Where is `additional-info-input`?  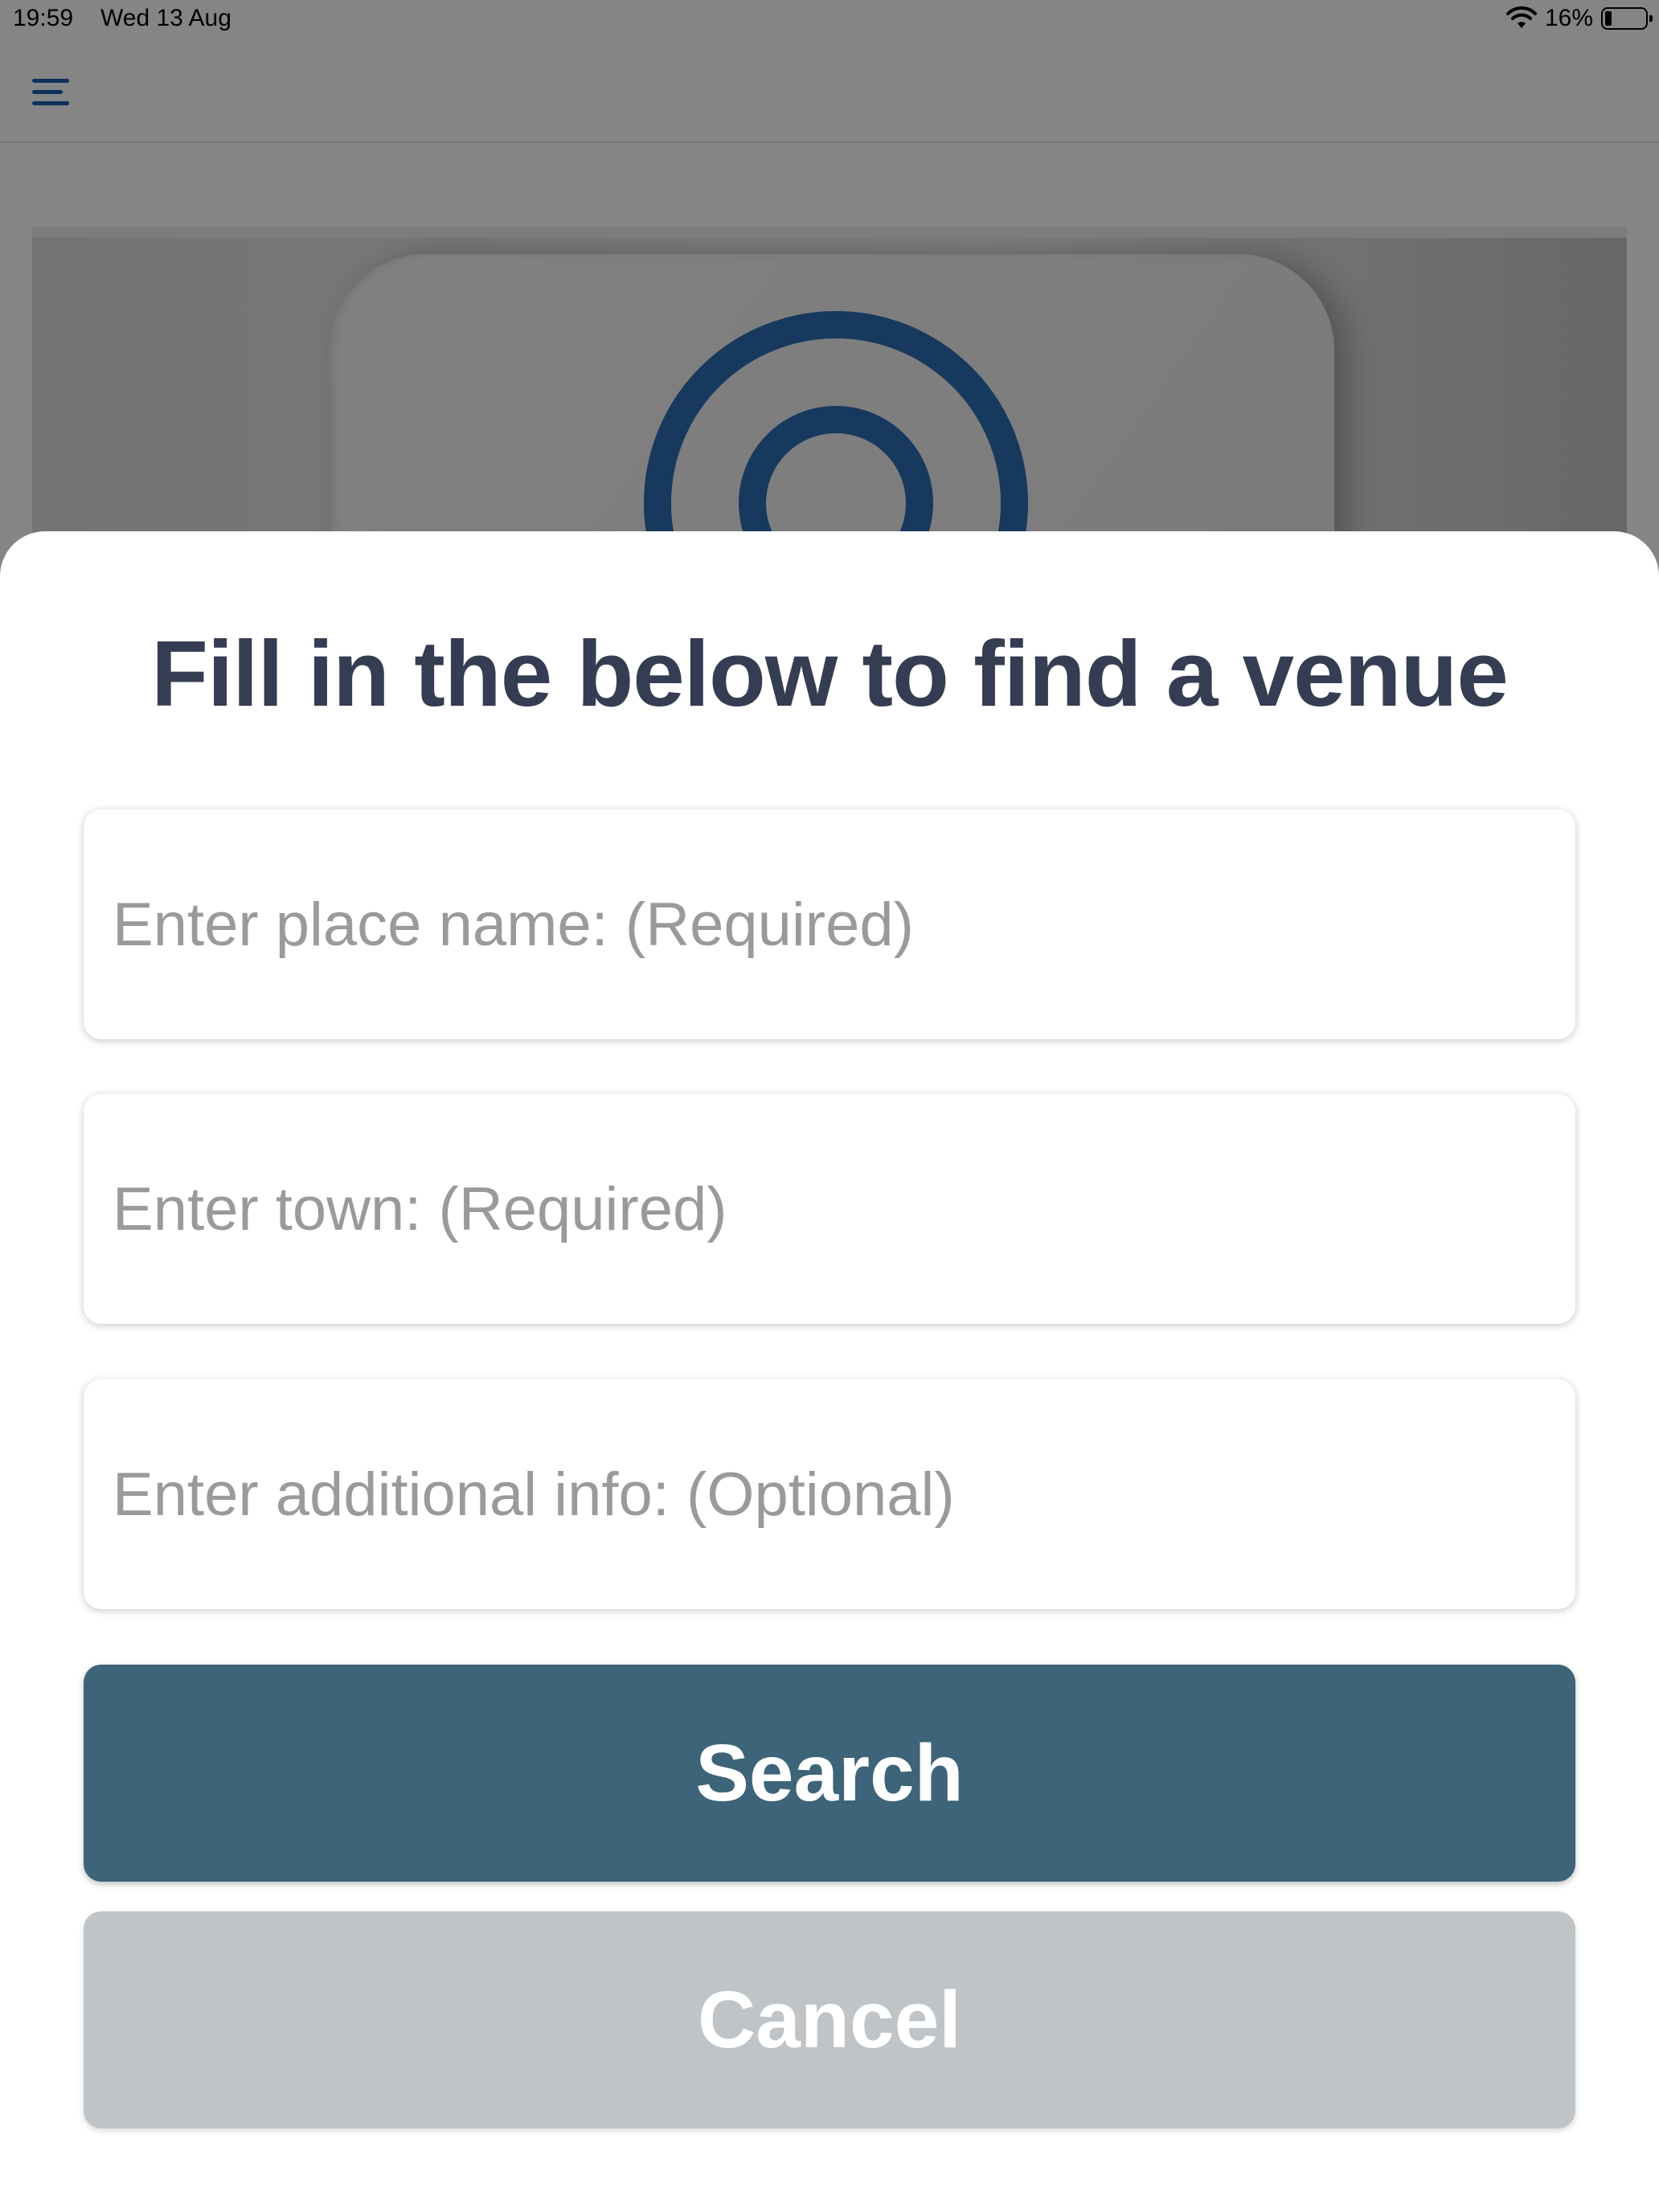
additional-info-input is located at coordinates (828, 1494).